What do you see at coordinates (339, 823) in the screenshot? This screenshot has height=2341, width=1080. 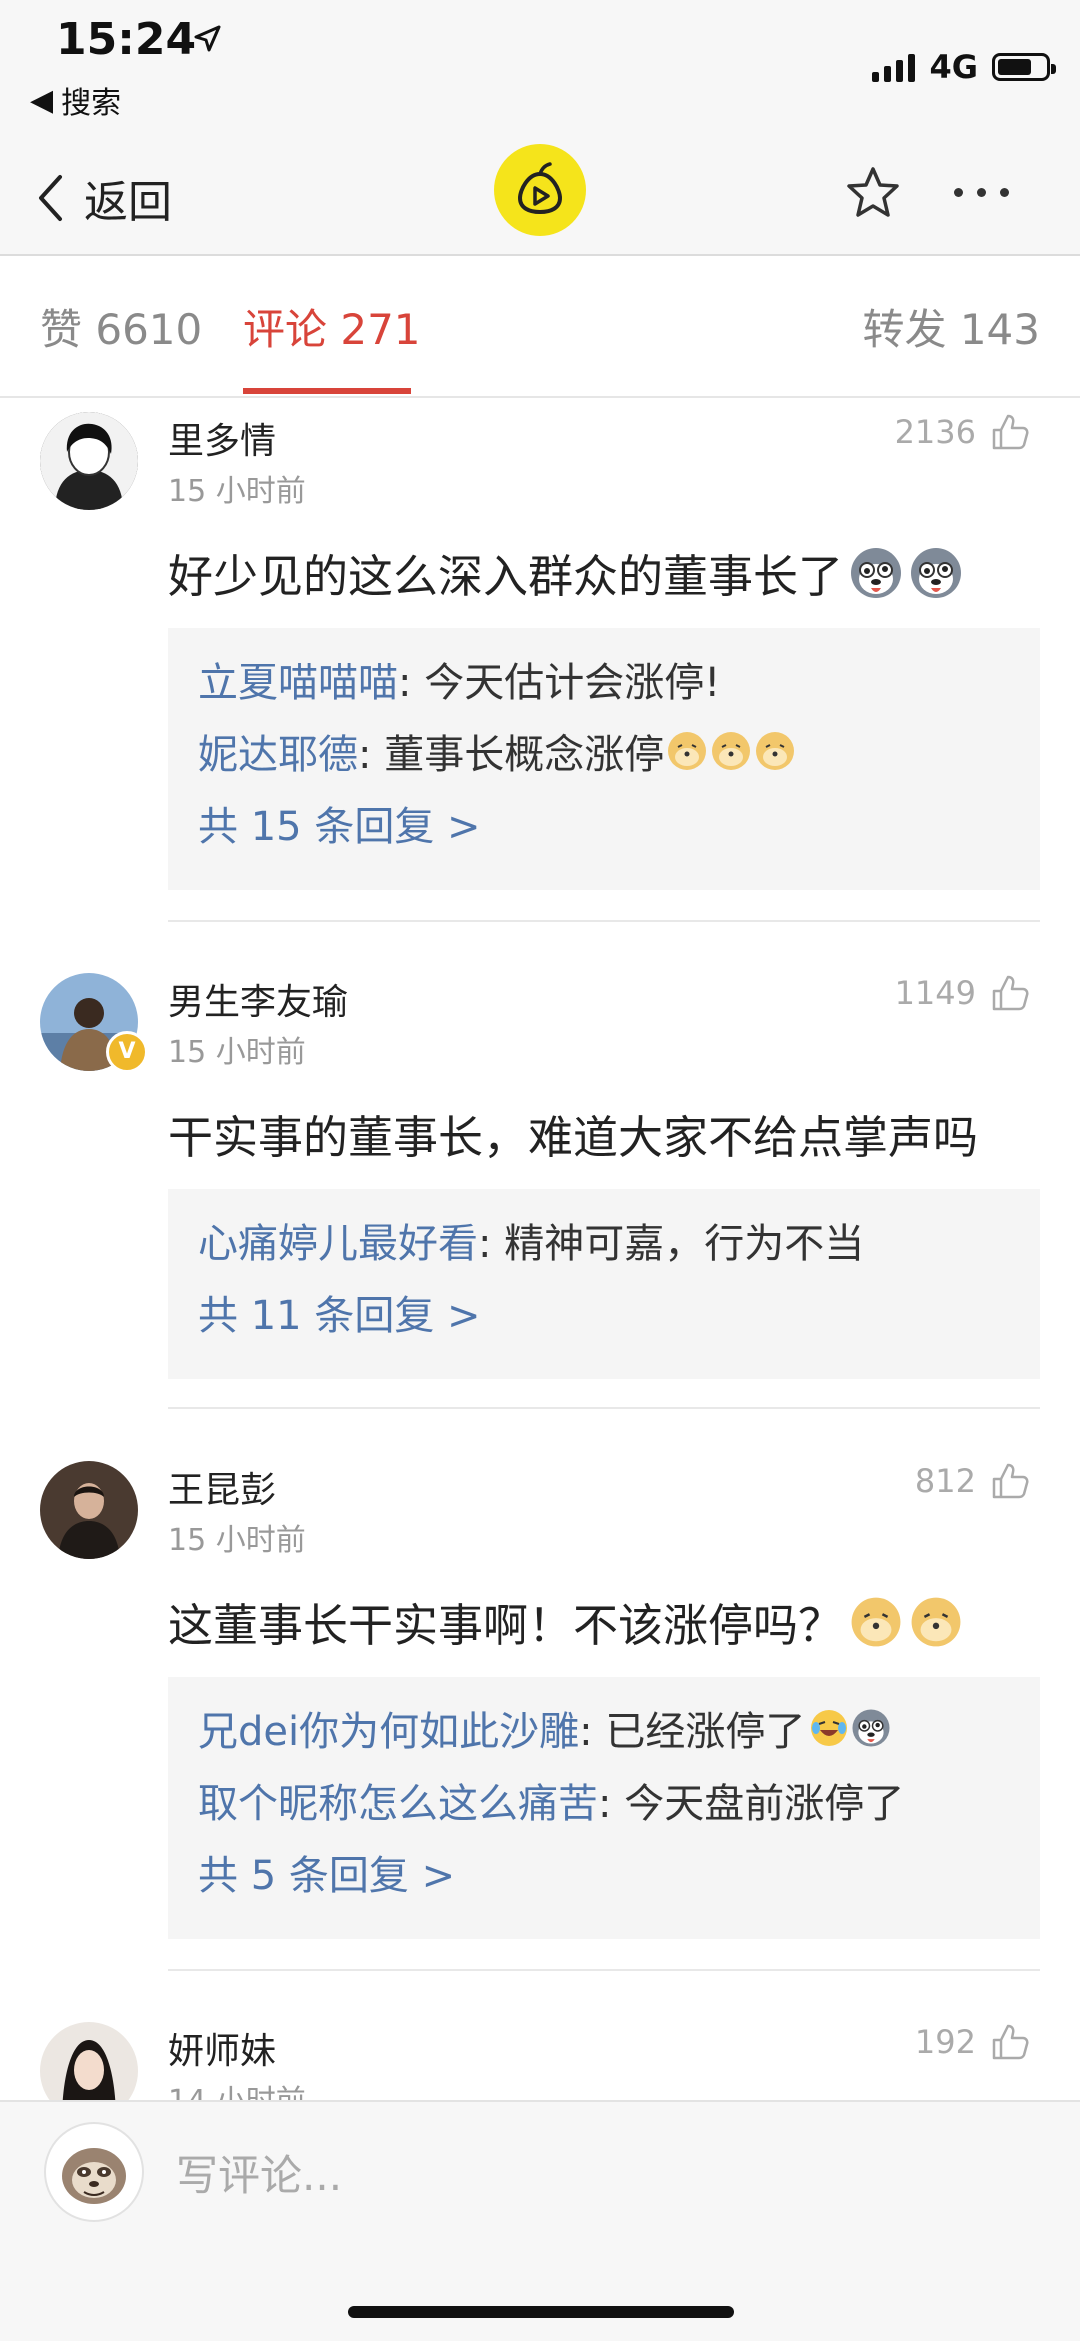 I see `view-more-replies: 共 15 条回复 >` at bounding box center [339, 823].